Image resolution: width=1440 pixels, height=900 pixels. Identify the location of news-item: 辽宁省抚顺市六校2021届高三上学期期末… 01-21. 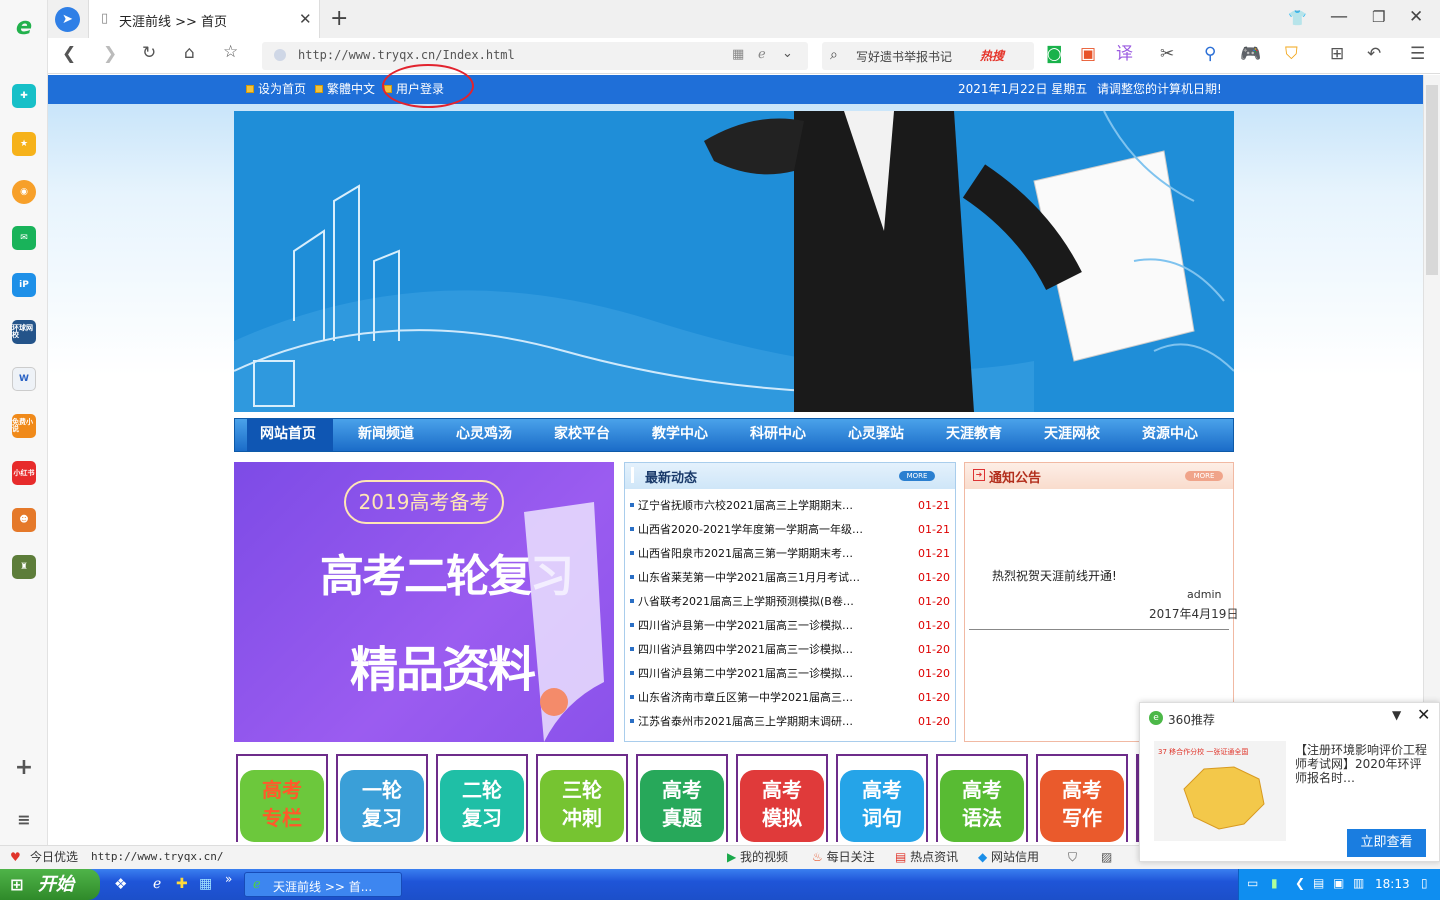
(790, 506).